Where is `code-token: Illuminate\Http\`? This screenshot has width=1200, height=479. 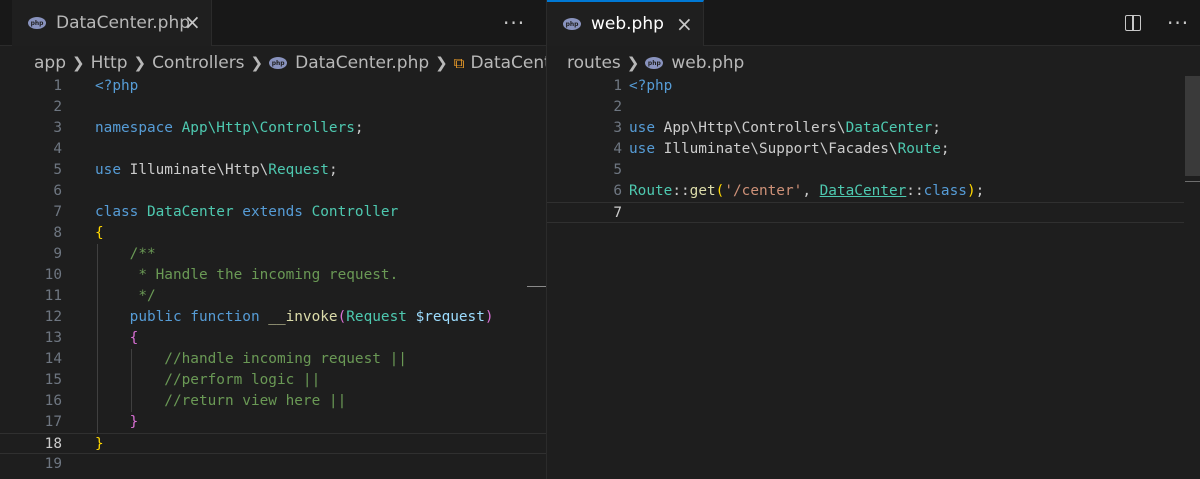
code-token: Illuminate\Http\ is located at coordinates (199, 170).